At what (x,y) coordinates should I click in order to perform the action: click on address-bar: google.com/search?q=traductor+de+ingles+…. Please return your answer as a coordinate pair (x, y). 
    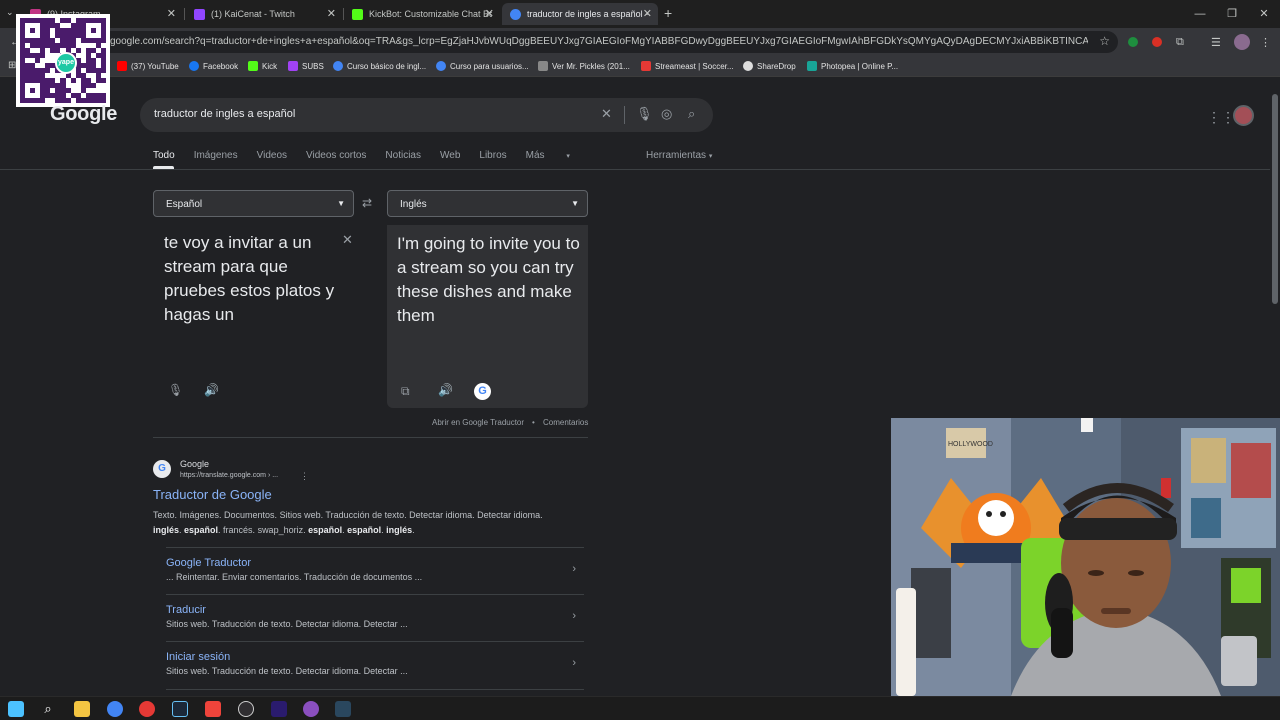
    Looking at the image, I should click on (607, 42).